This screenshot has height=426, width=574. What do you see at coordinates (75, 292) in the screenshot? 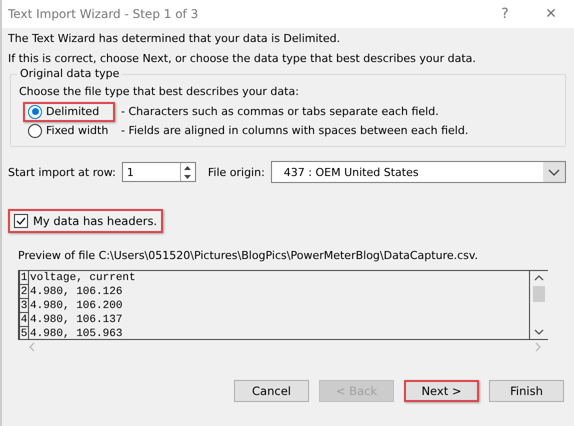
I see `preview-line: 4.980, 106.126` at bounding box center [75, 292].